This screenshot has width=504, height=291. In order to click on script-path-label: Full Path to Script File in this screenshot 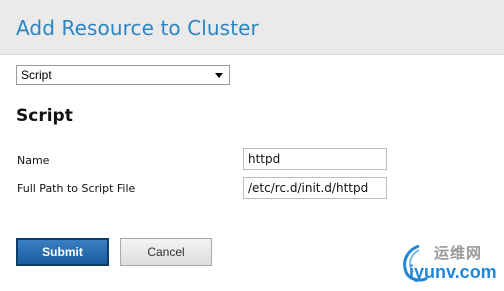, I will do `click(76, 188)`.